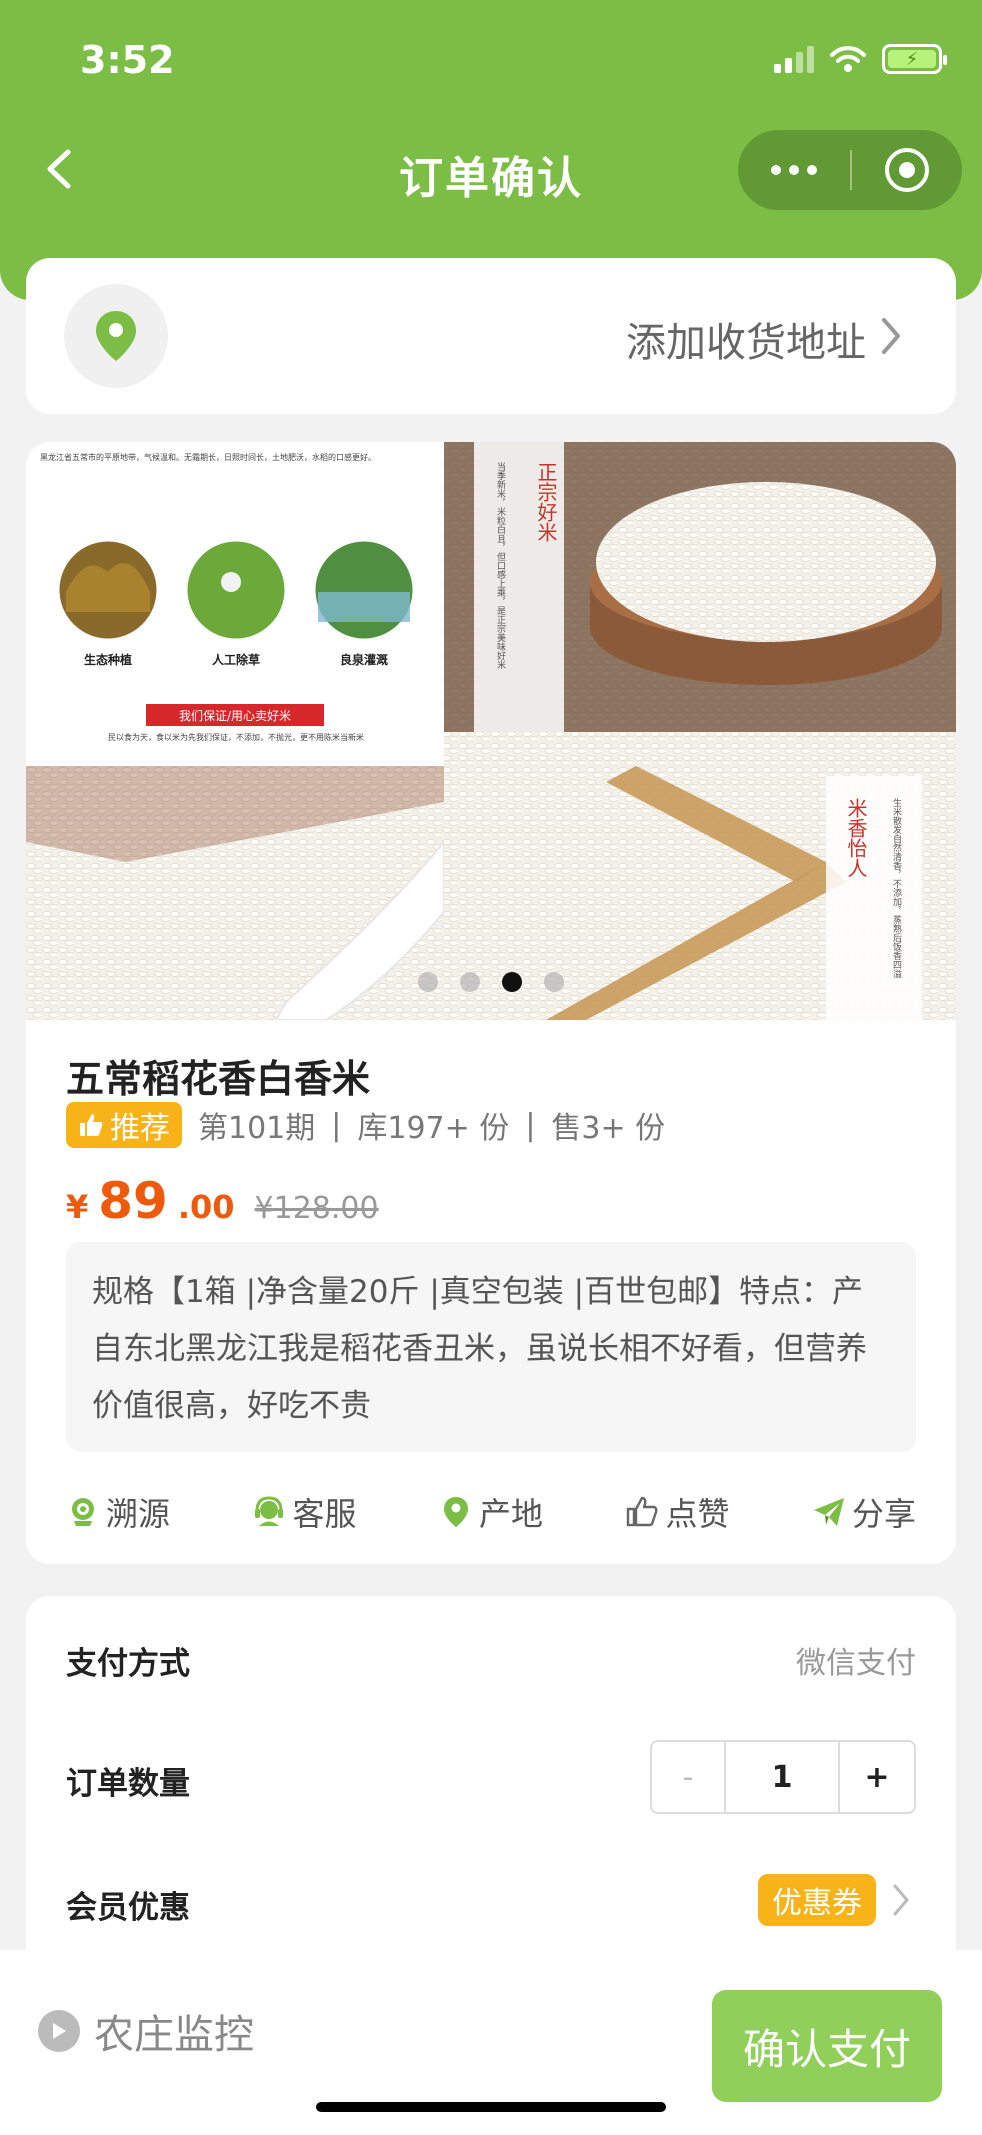  Describe the element at coordinates (491, 170) in the screenshot. I see `navigation-bar: 订单确认` at that location.